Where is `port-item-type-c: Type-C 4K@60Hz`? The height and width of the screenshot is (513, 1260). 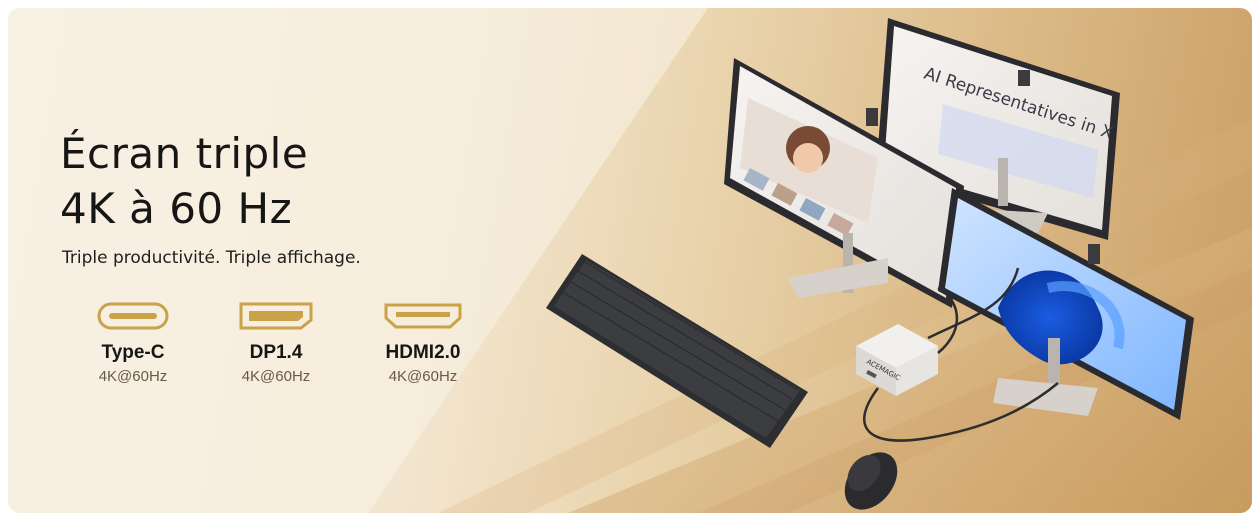 port-item-type-c: Type-C 4K@60Hz is located at coordinates (133, 342).